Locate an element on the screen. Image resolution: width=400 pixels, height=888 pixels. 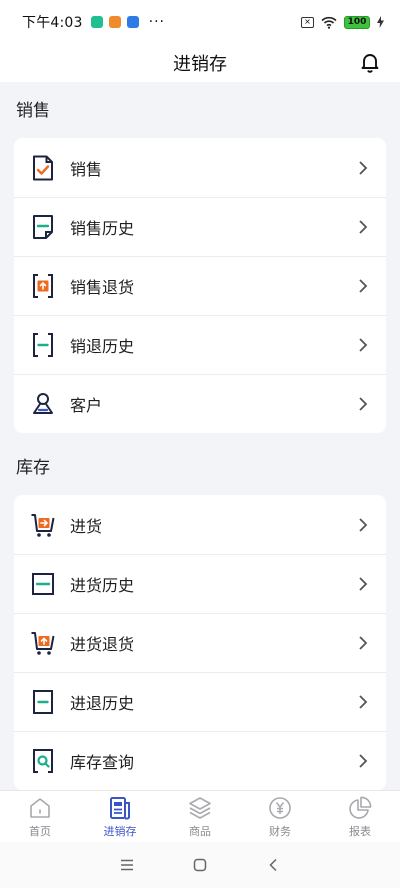
purchase-return-history-icon is located at coordinates (43, 701).